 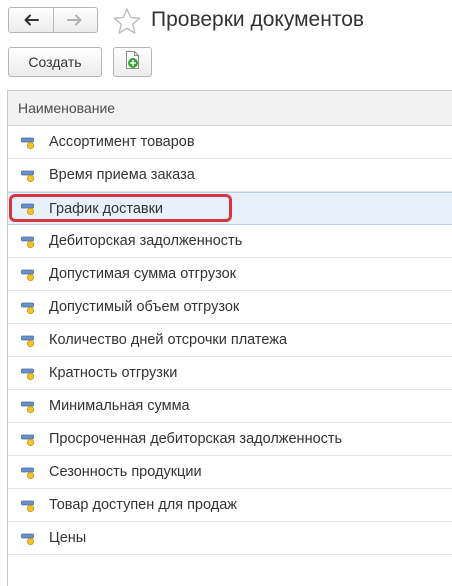 I want to click on list-item-label: Кратность отгрузки, so click(x=113, y=373).